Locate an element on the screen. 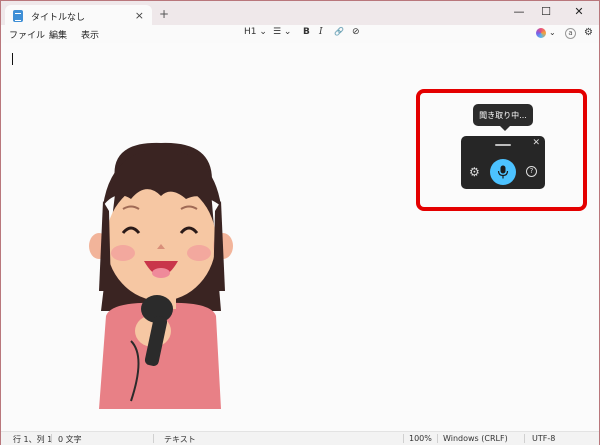  drag-handle is located at coordinates (503, 145).